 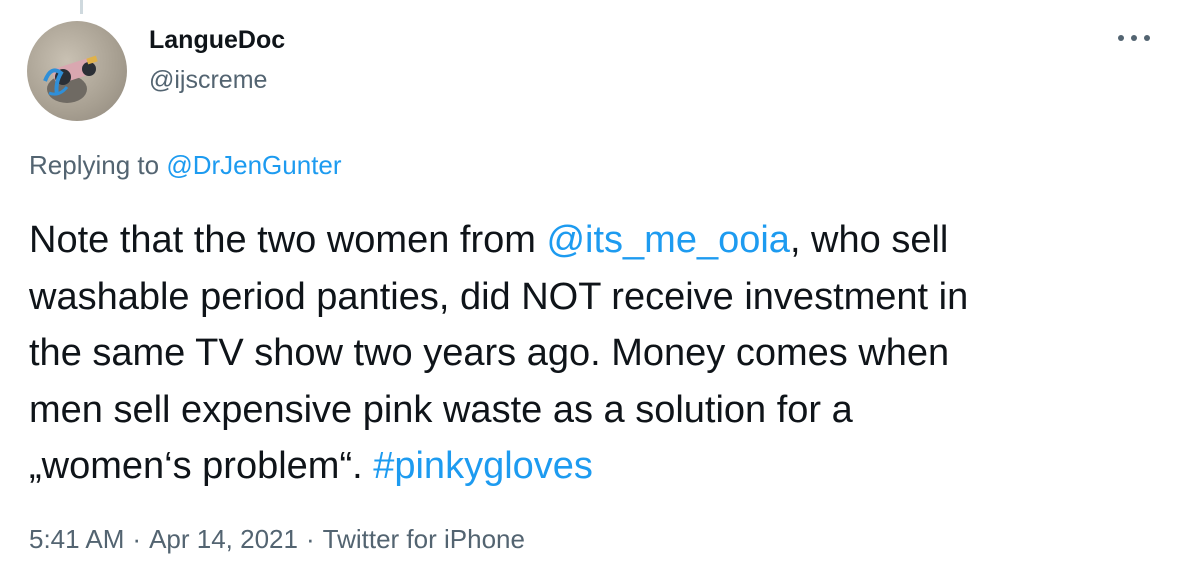 I want to click on mention-link: @its_me_ooia, so click(x=667, y=240).